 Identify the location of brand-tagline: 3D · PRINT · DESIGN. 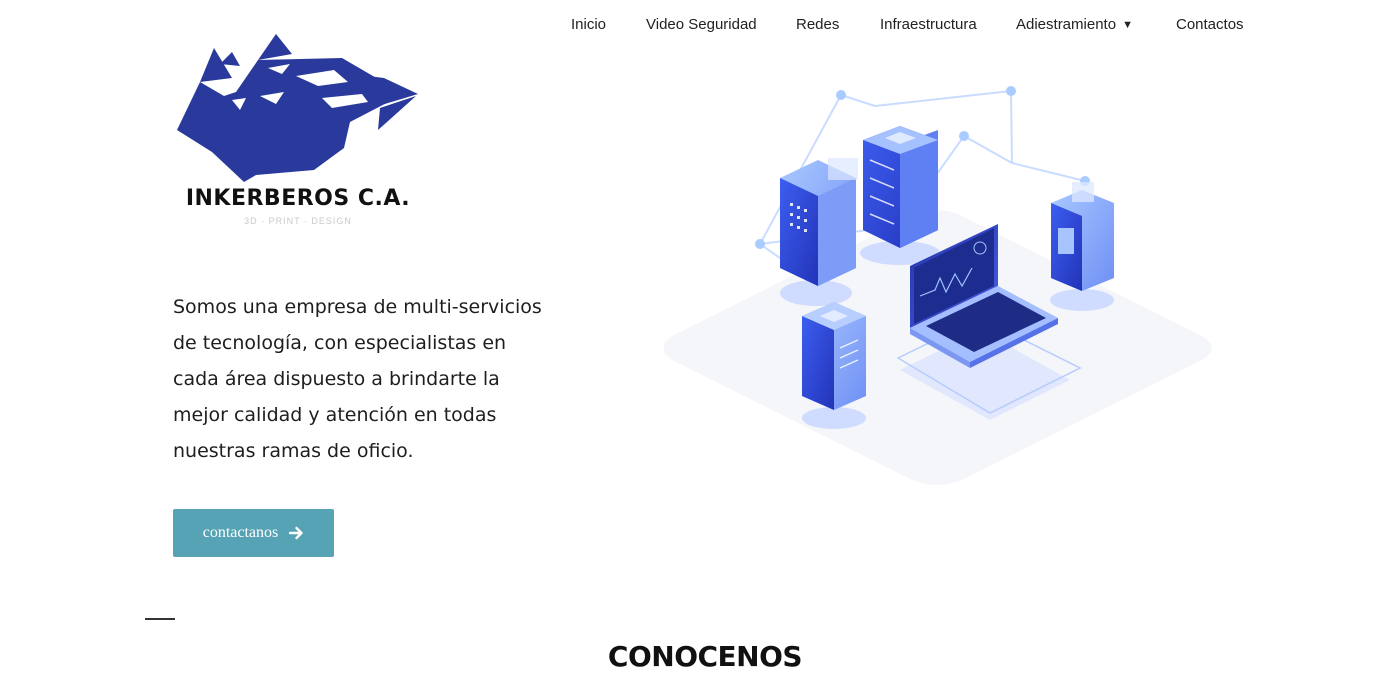
(298, 221).